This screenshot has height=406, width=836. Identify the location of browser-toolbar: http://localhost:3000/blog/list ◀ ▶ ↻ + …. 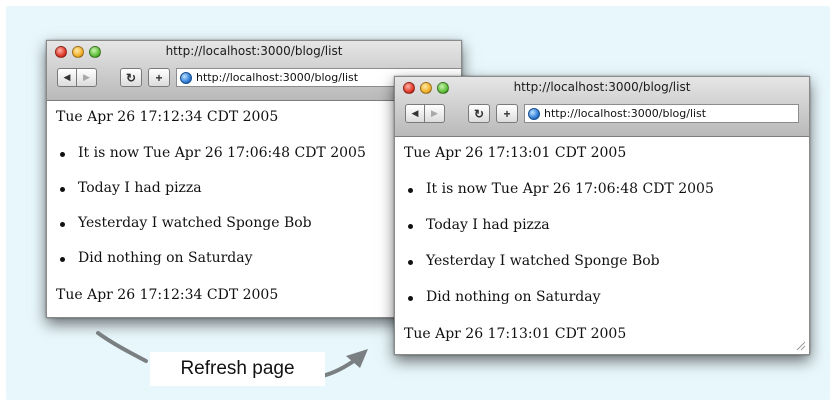
(602, 107).